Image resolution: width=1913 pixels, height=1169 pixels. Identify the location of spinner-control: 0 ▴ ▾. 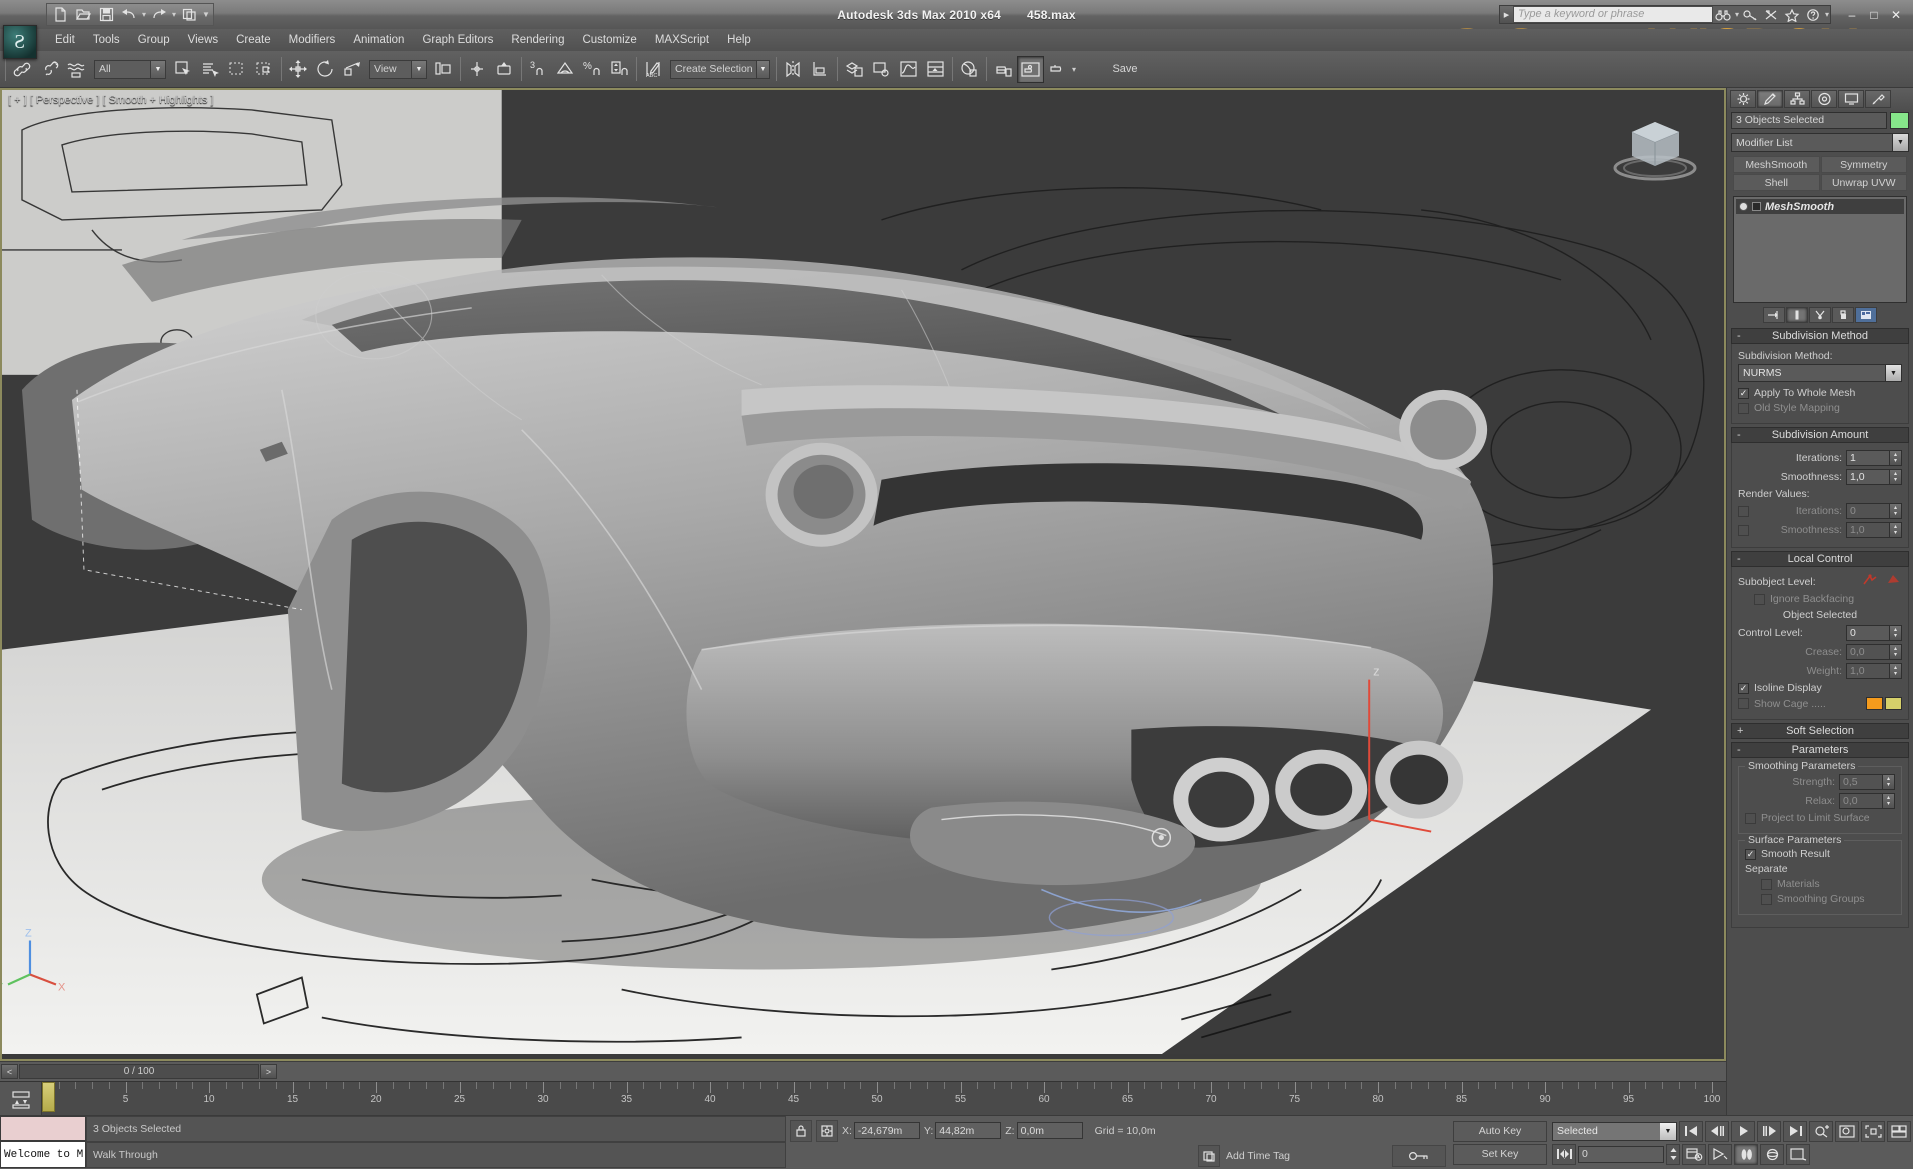
(1874, 511).